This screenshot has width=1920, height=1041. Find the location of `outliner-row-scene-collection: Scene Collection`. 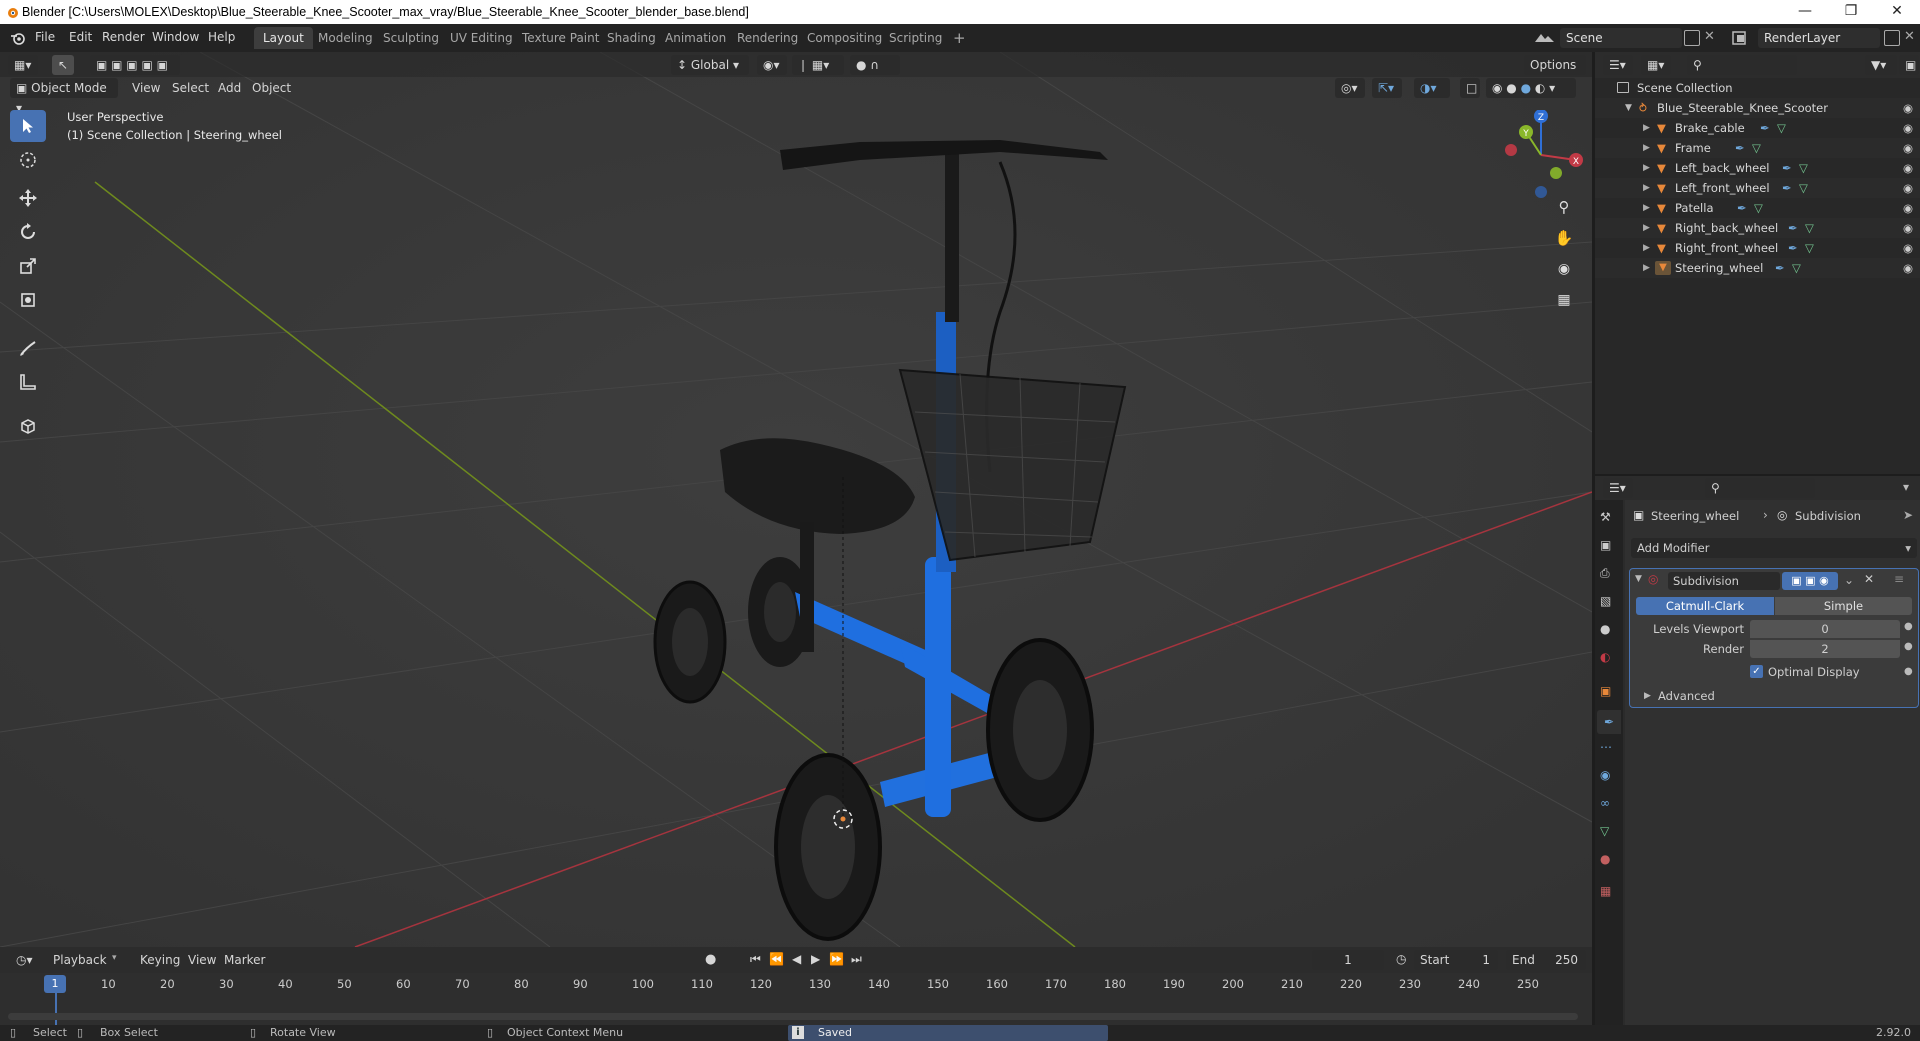

outliner-row-scene-collection: Scene Collection is located at coordinates (1757, 88).